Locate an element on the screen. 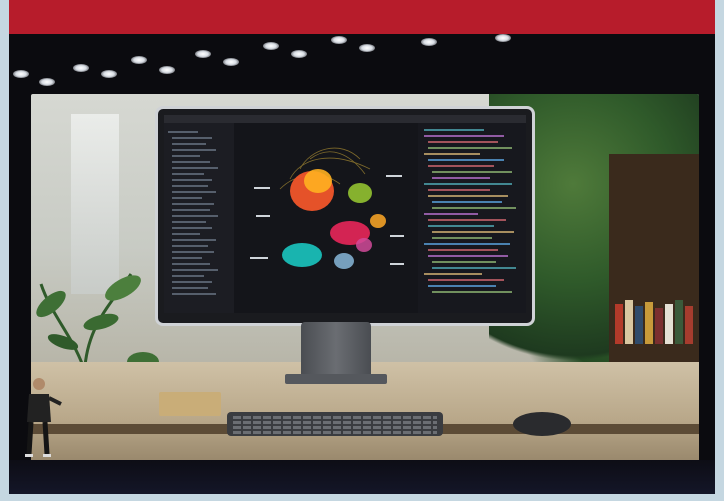 The height and width of the screenshot is (501, 724). monitor-stand is located at coordinates (336, 351).